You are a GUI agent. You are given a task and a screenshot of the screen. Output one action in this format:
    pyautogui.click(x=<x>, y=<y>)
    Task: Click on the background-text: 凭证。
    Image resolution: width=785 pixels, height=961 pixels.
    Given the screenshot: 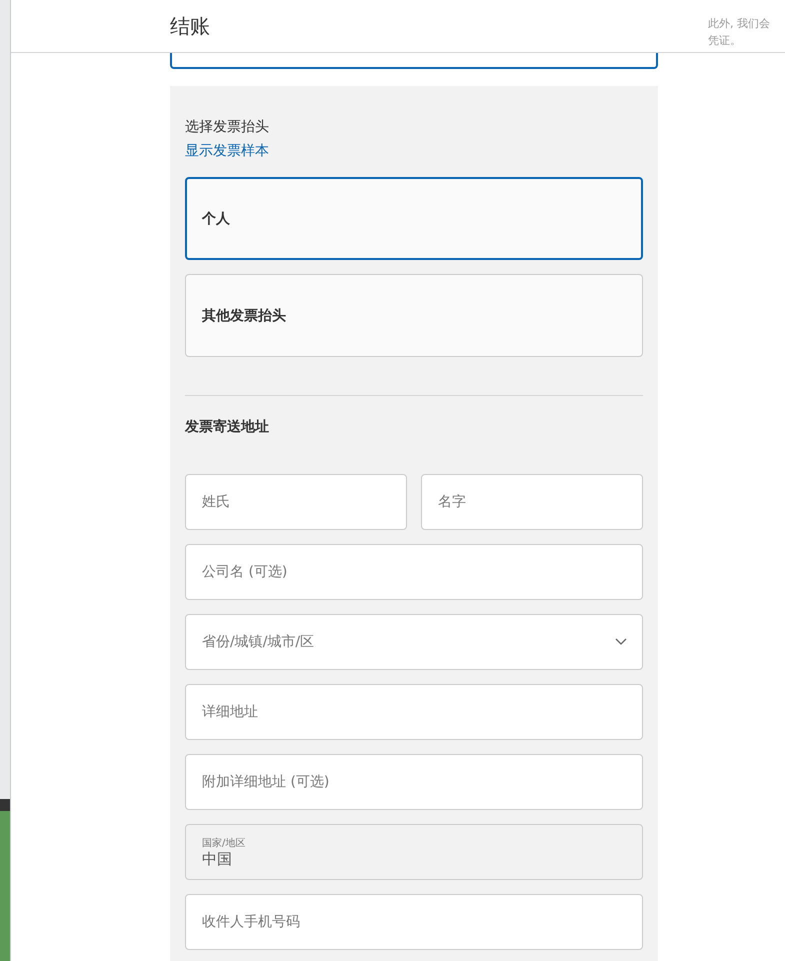 What is the action you would take?
    pyautogui.click(x=725, y=40)
    